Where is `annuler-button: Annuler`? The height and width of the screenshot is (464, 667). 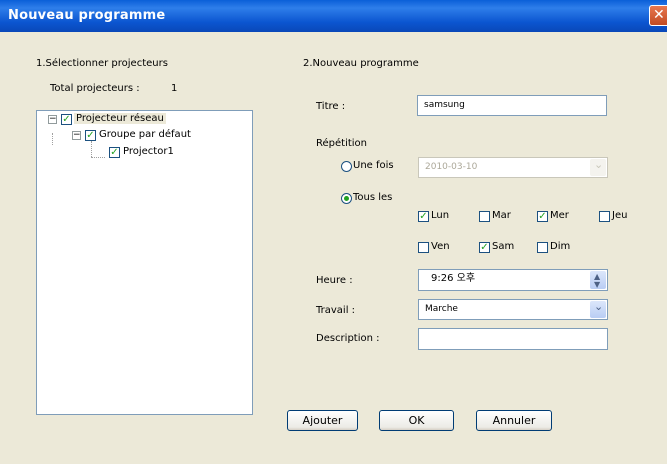 annuler-button: Annuler is located at coordinates (514, 420).